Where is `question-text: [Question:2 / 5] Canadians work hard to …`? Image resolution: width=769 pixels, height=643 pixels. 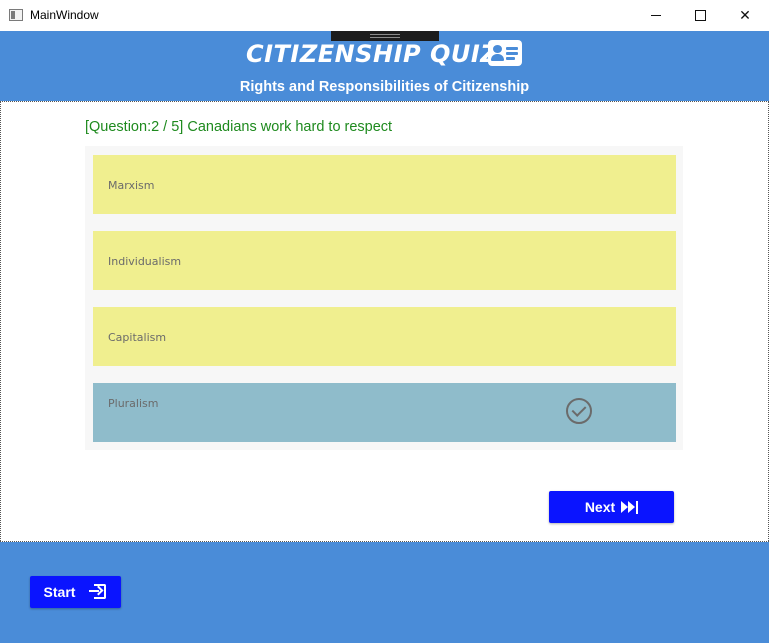
question-text: [Question:2 / 5] Canadians work hard to … is located at coordinates (239, 127).